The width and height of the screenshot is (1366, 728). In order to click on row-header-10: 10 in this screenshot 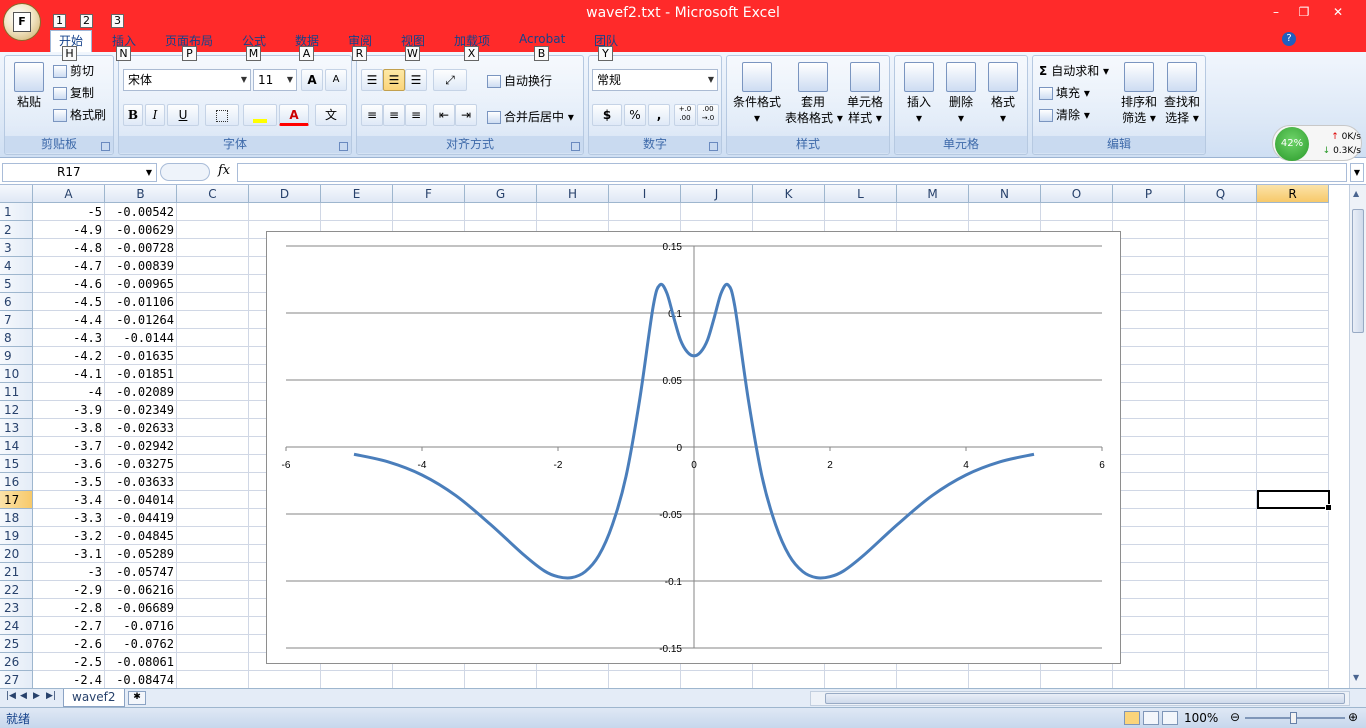, I will do `click(16, 374)`.